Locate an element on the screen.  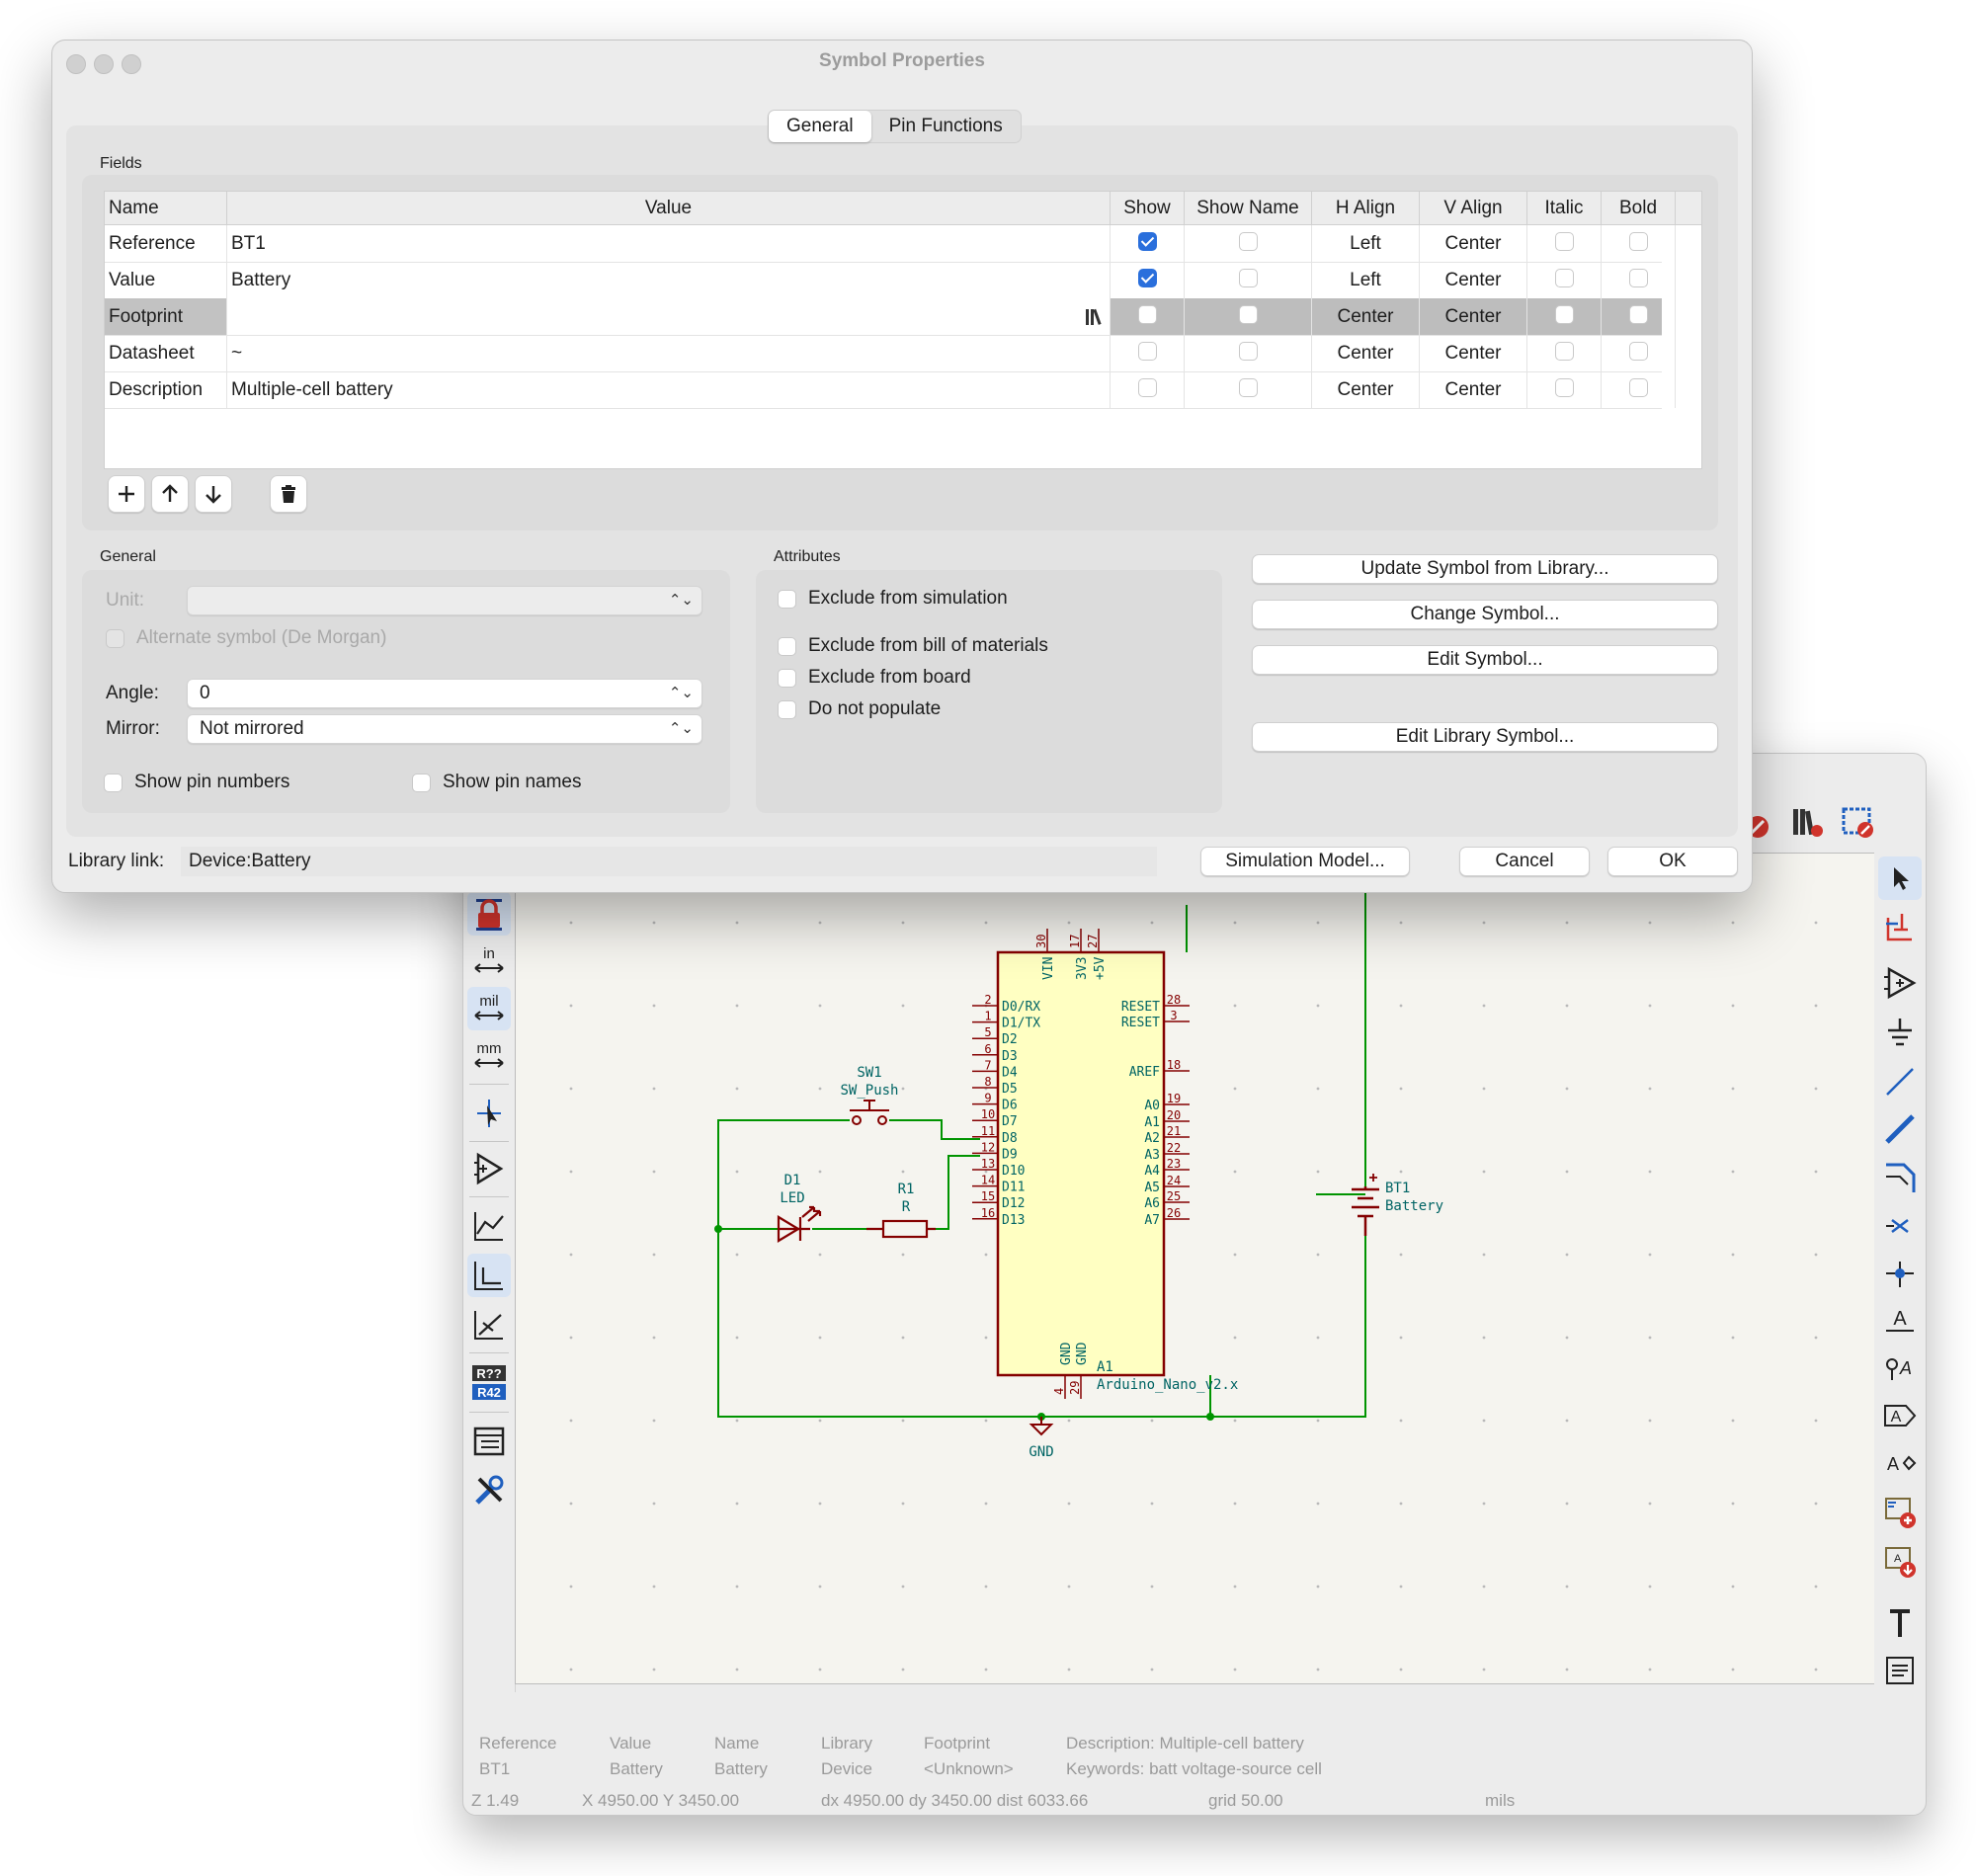
delete-field-button is located at coordinates (288, 494).